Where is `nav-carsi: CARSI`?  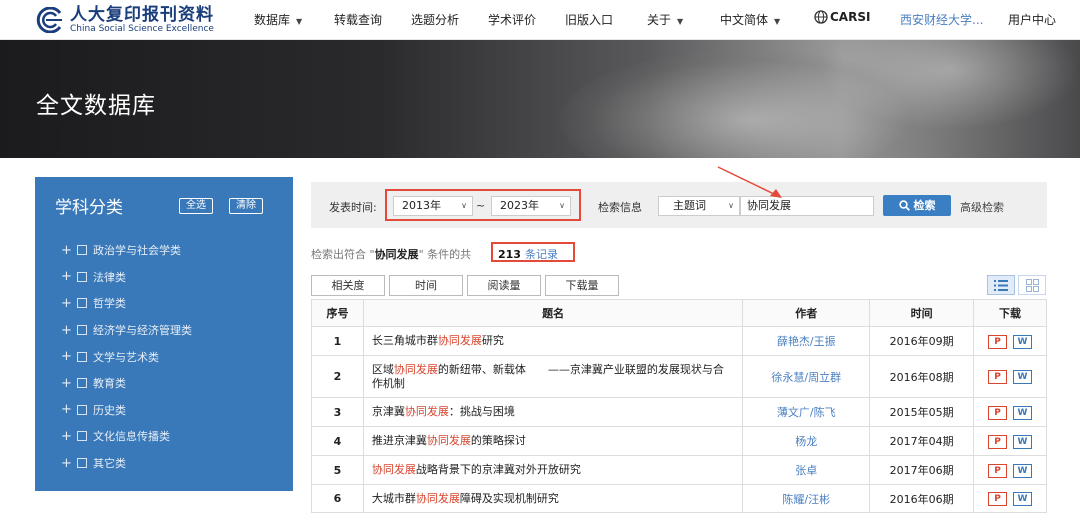 nav-carsi: CARSI is located at coordinates (842, 18).